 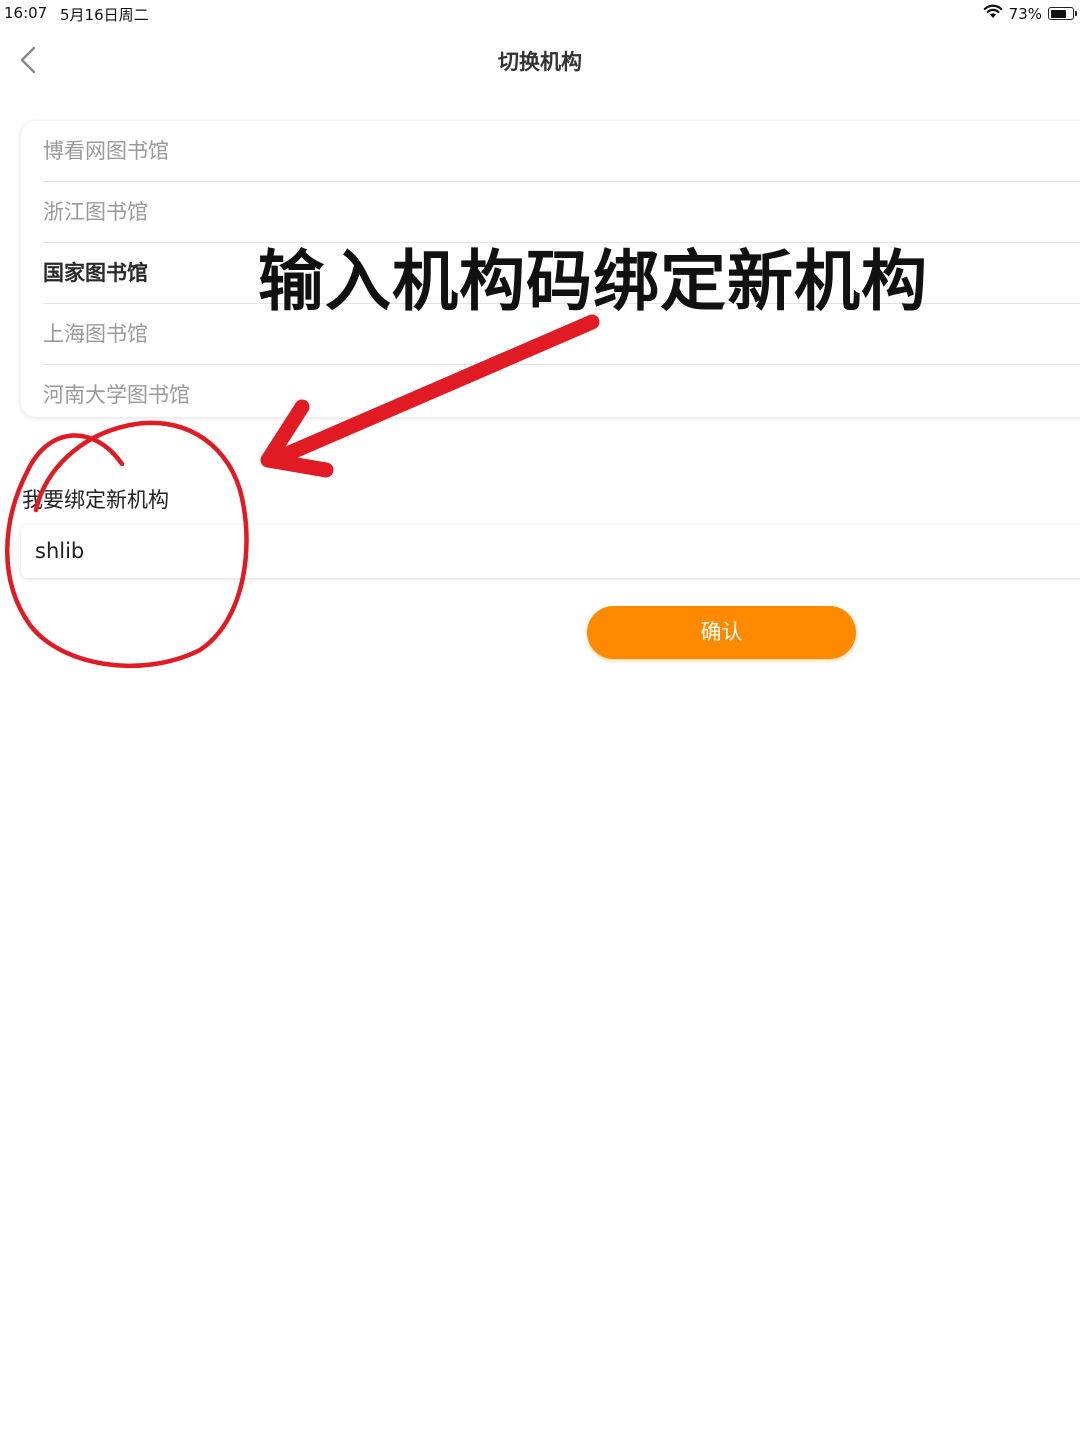 What do you see at coordinates (116, 395) in the screenshot?
I see `org-item-label: 河南大学图书馆` at bounding box center [116, 395].